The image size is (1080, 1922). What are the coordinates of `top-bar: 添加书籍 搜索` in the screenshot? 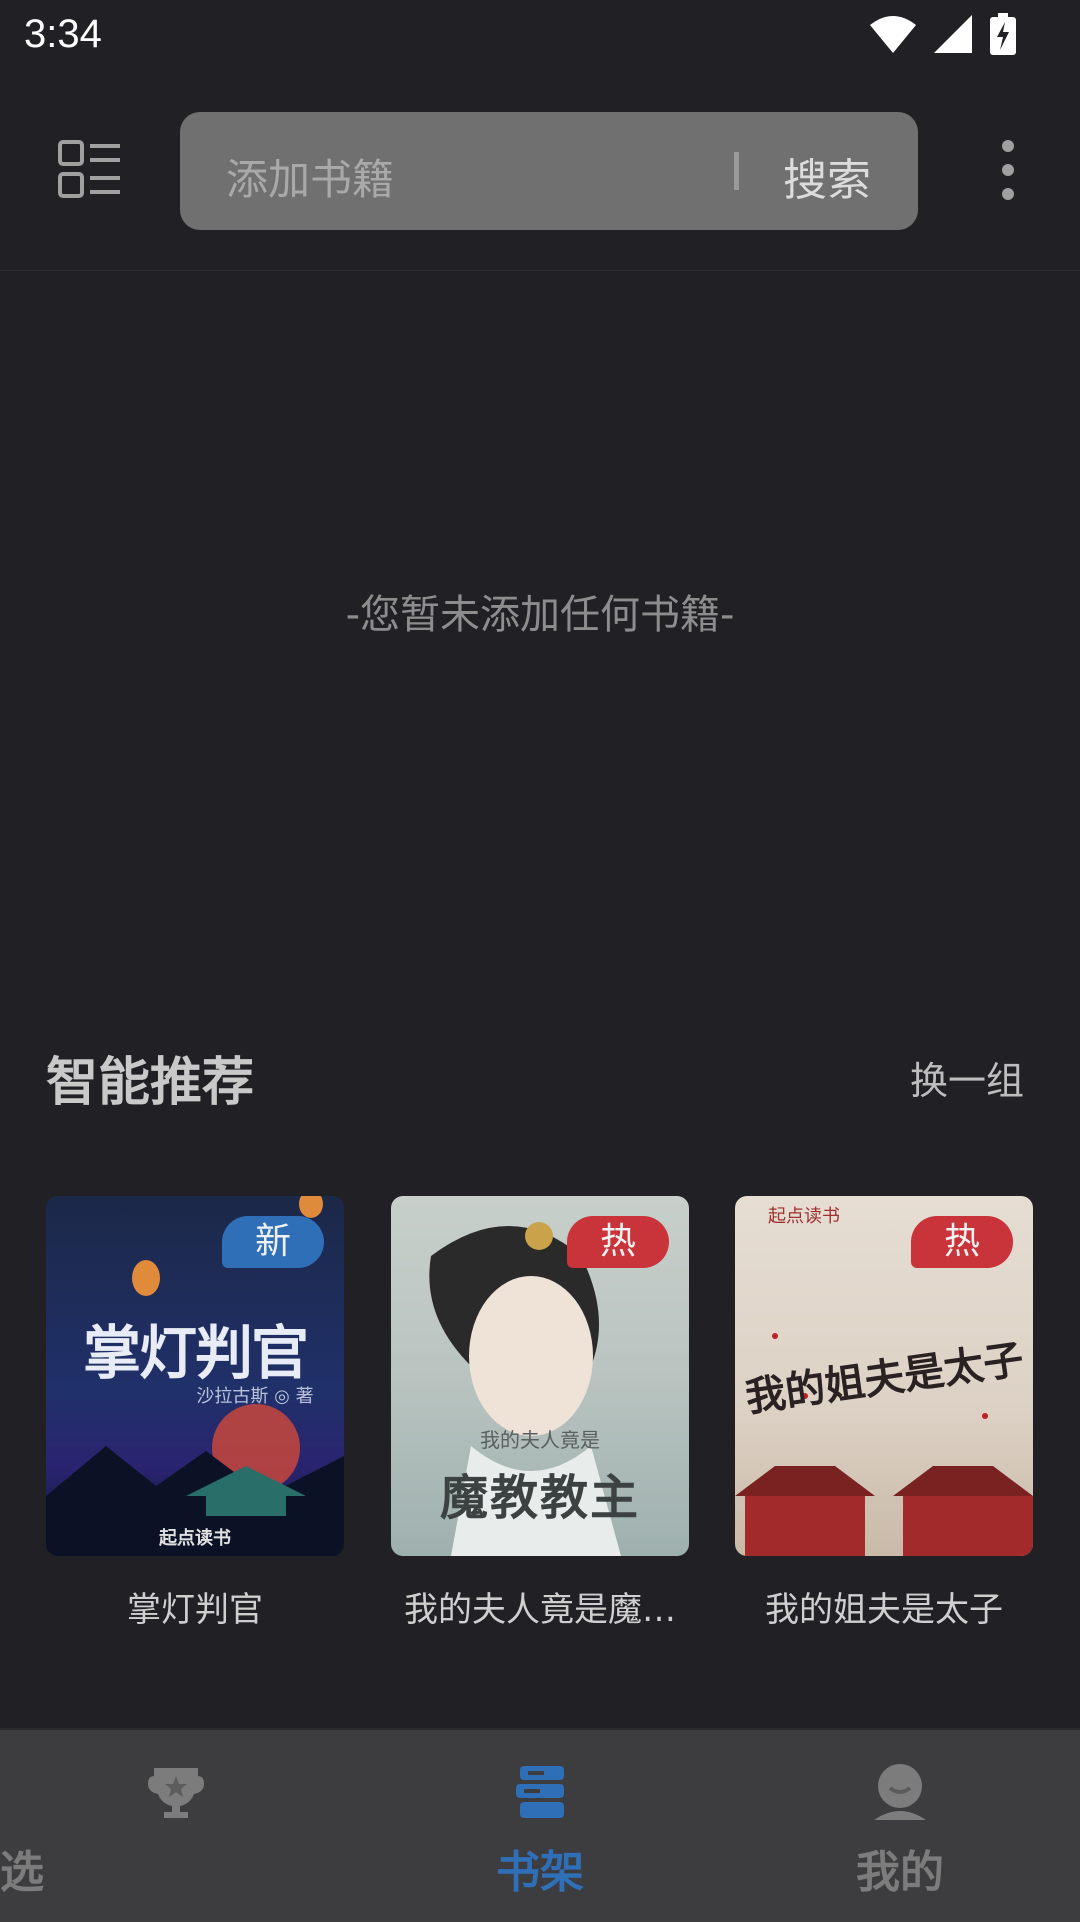 It's located at (540, 171).